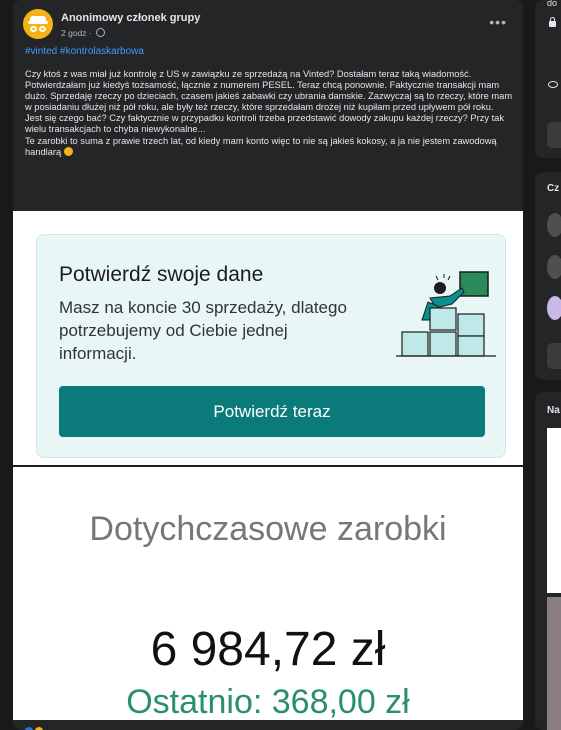  What do you see at coordinates (272, 411) in the screenshot?
I see `confirm-now-button: Potwierdź teraz` at bounding box center [272, 411].